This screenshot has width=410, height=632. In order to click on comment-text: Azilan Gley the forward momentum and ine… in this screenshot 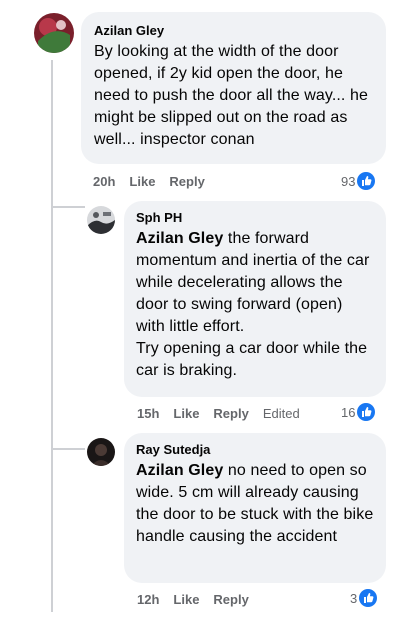, I will do `click(255, 305)`.